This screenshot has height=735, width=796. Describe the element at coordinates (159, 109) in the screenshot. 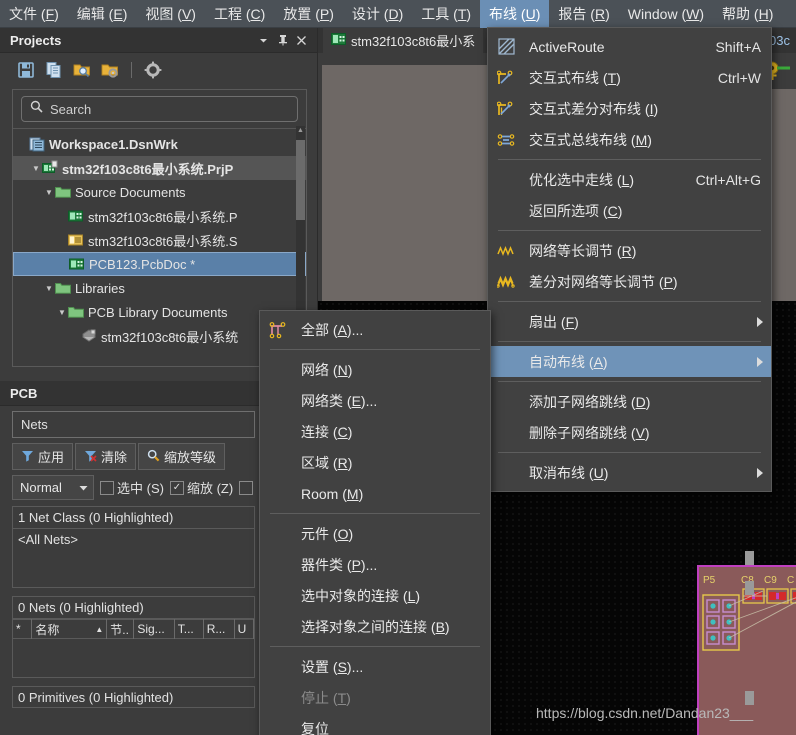

I see `search-input: Search` at that location.